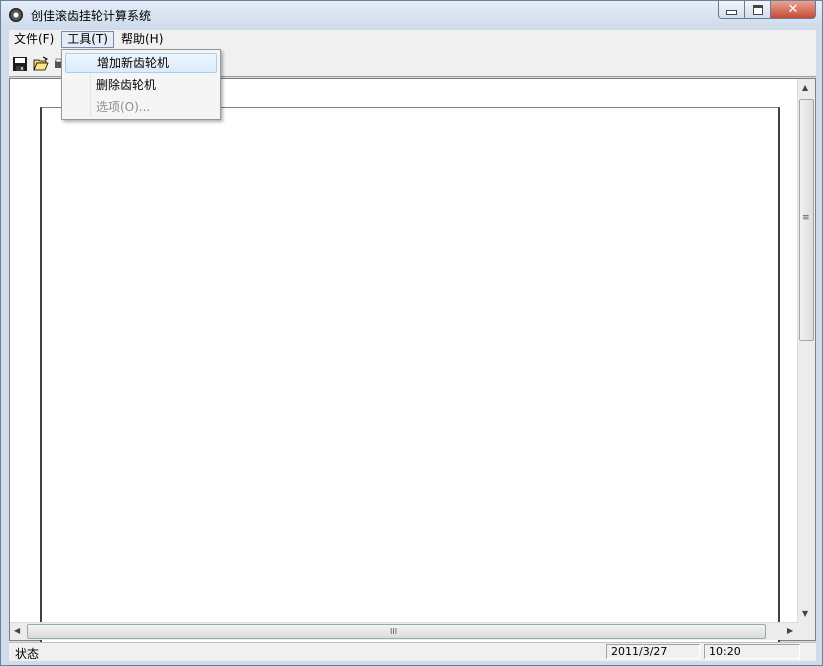 The image size is (823, 666). I want to click on menu-help: 帮助(H), so click(142, 39).